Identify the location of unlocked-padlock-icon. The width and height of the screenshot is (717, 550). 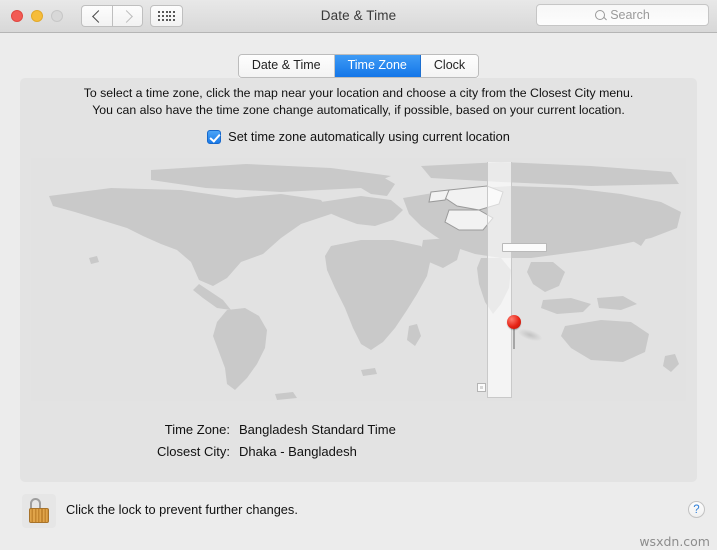
(39, 515).